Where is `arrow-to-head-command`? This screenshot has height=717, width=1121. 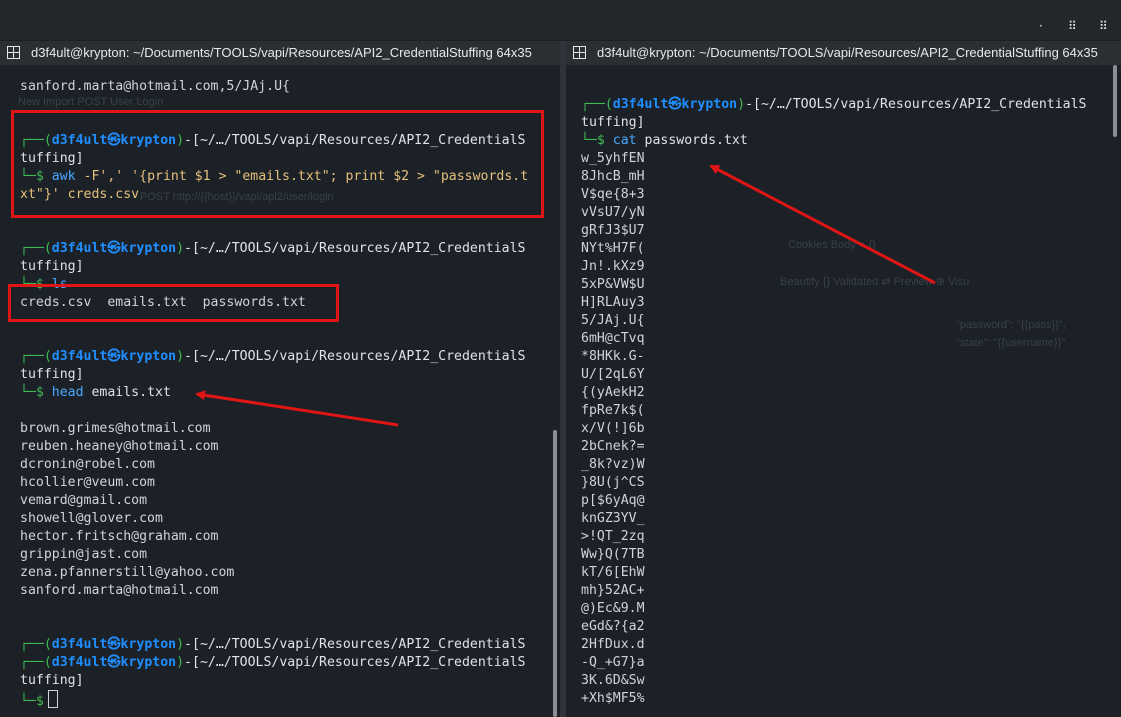
arrow-to-head-command is located at coordinates (297, 408).